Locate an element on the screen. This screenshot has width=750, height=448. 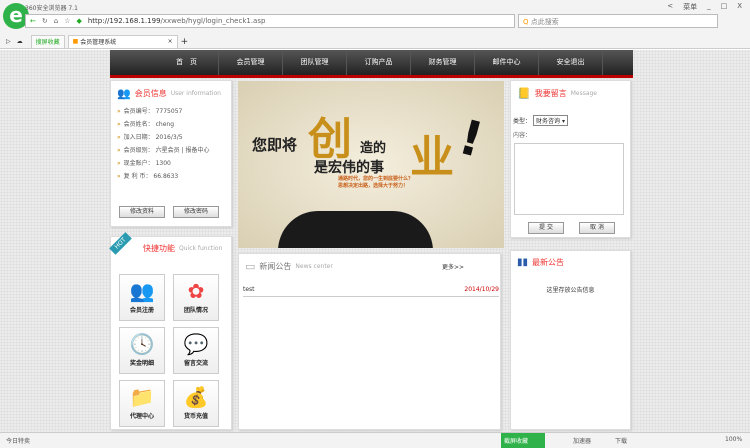
refresh-icon: ↻ is located at coordinates (45, 21).